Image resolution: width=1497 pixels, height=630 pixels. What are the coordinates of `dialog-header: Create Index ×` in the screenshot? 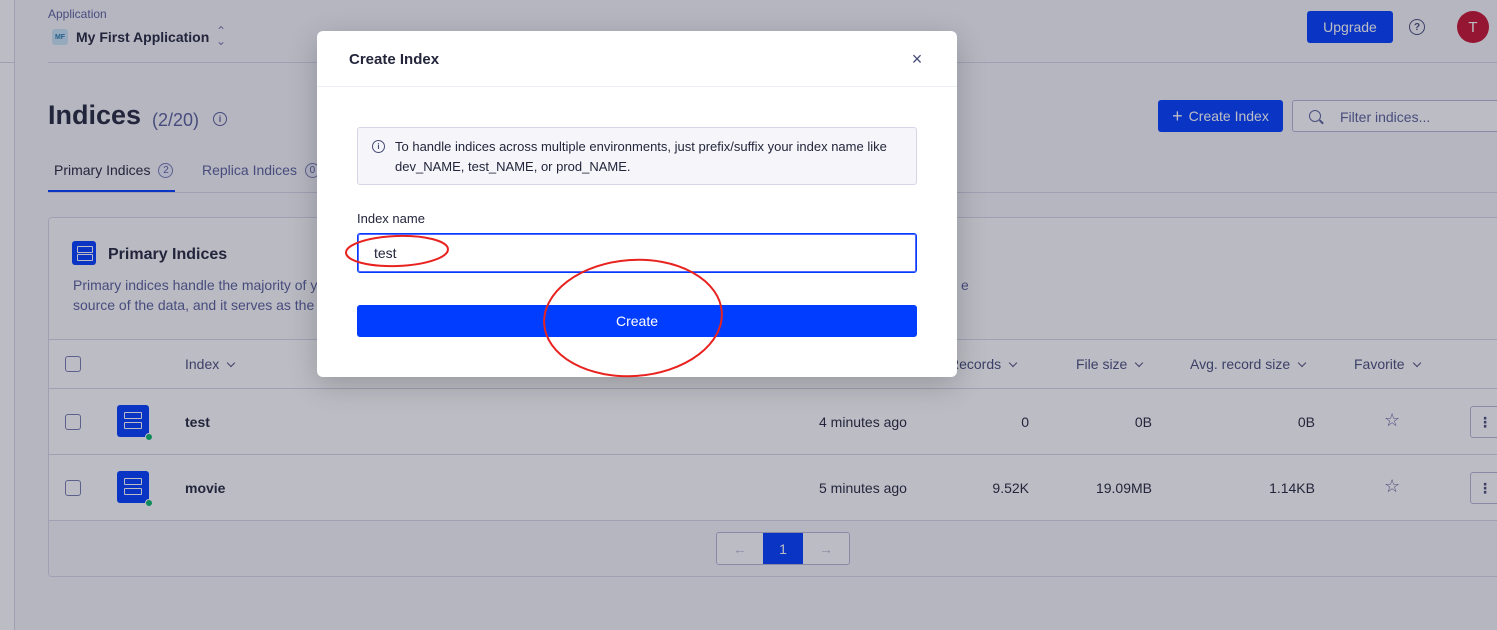 It's located at (637, 59).